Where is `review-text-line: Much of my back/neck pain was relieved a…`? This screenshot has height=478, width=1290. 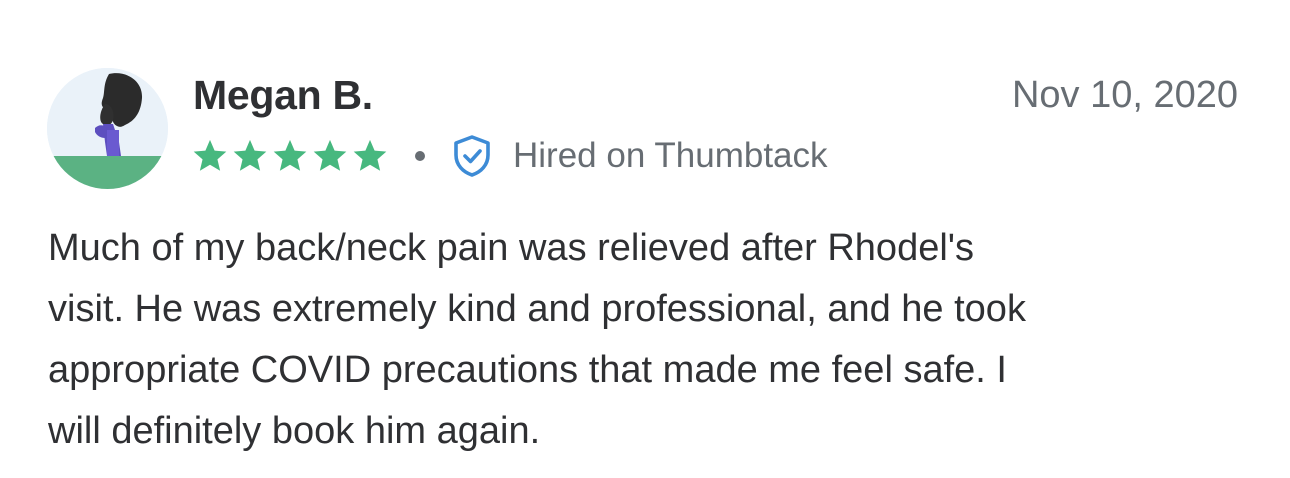
review-text-line: Much of my back/neck pain was relieved a… is located at coordinates (511, 248).